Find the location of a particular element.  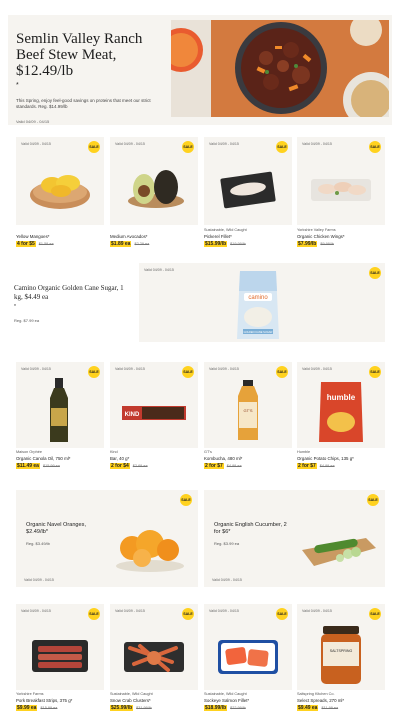

product-name: Pork Breakfast Strips, 375 g* is located at coordinates (60, 700).